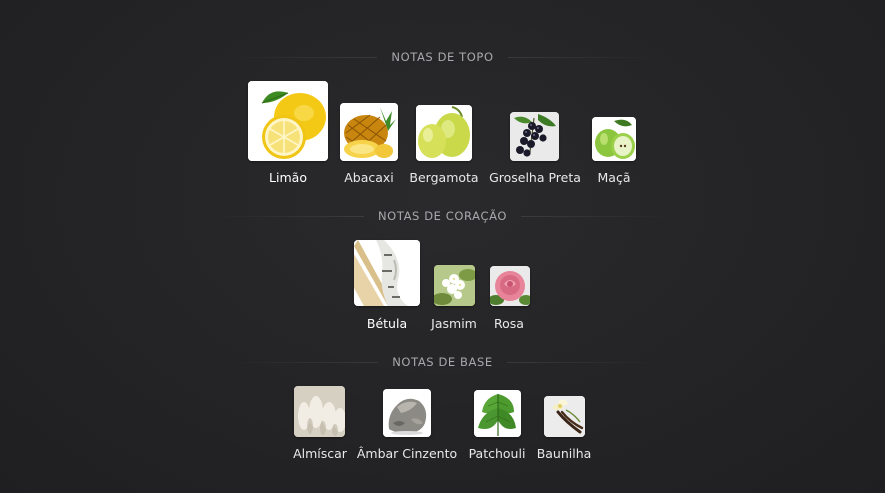 The height and width of the screenshot is (493, 885). I want to click on birch-icon, so click(387, 273).